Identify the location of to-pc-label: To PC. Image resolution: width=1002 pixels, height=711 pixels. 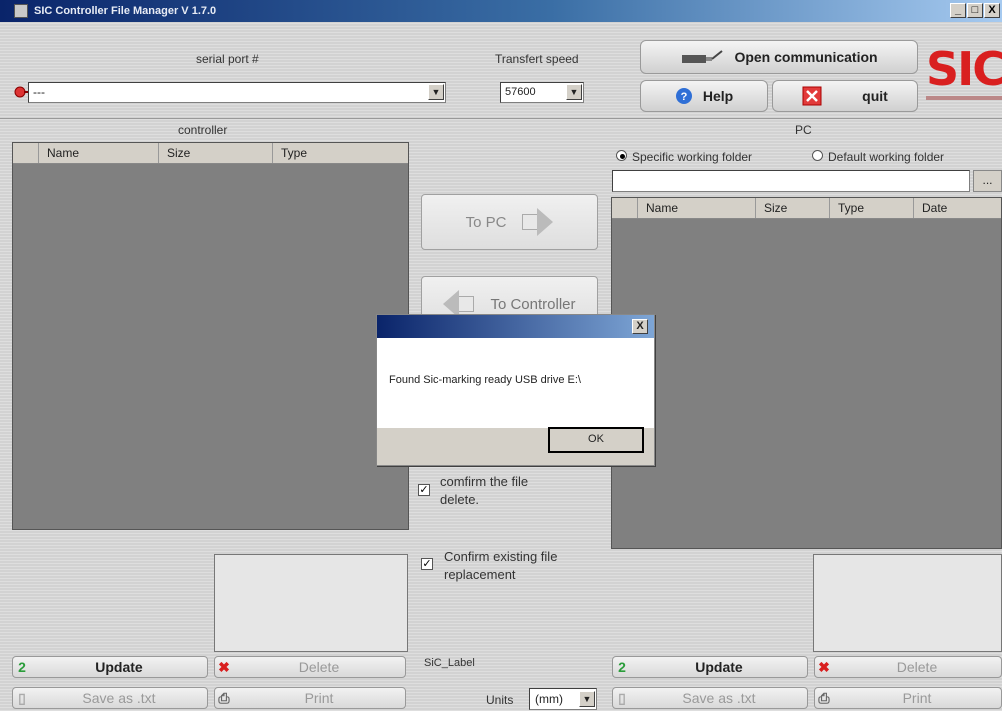
(486, 222).